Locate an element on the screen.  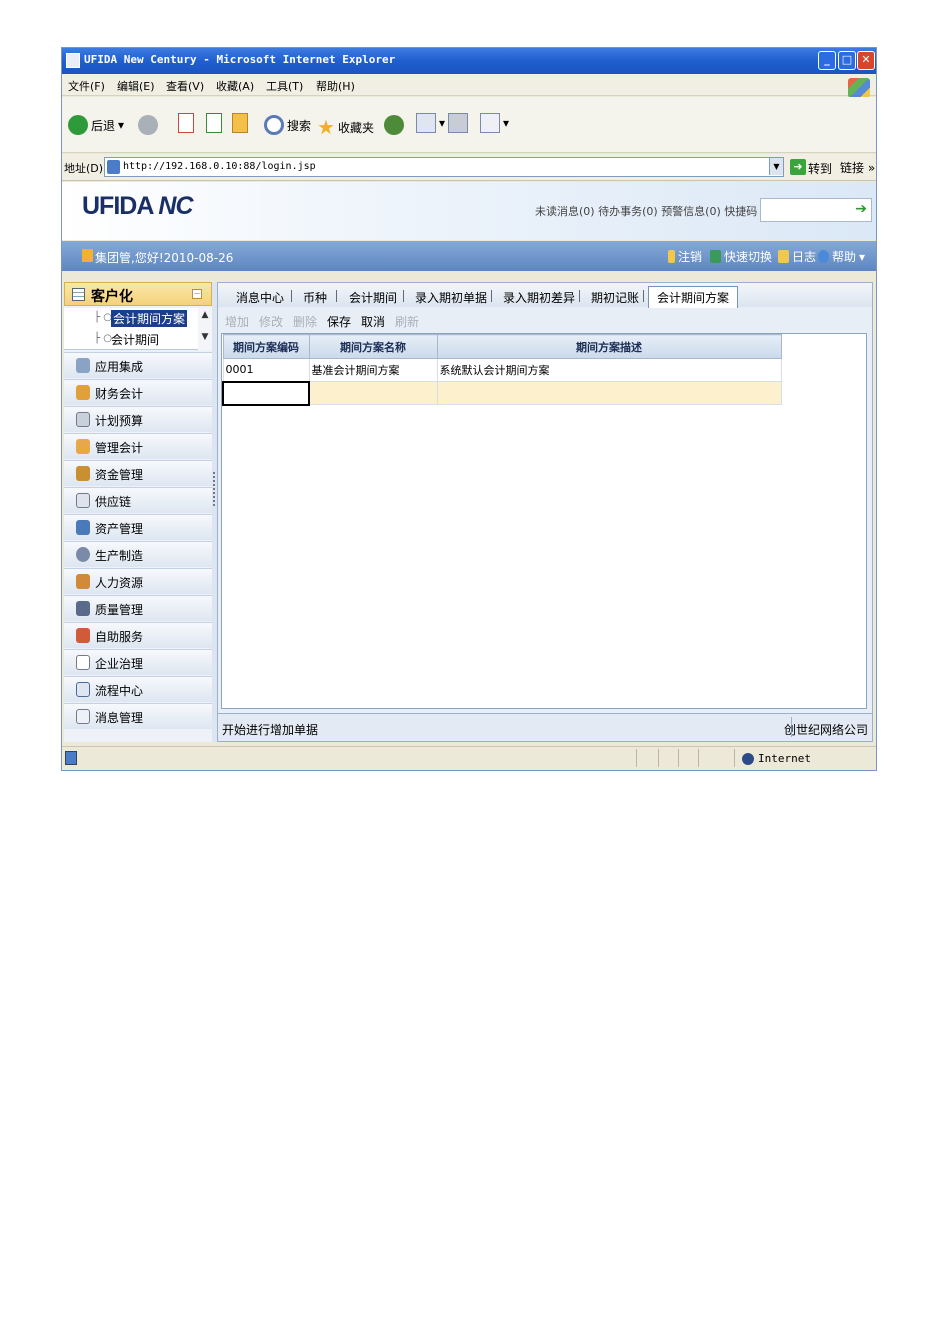
print-button is located at coordinates (458, 123).